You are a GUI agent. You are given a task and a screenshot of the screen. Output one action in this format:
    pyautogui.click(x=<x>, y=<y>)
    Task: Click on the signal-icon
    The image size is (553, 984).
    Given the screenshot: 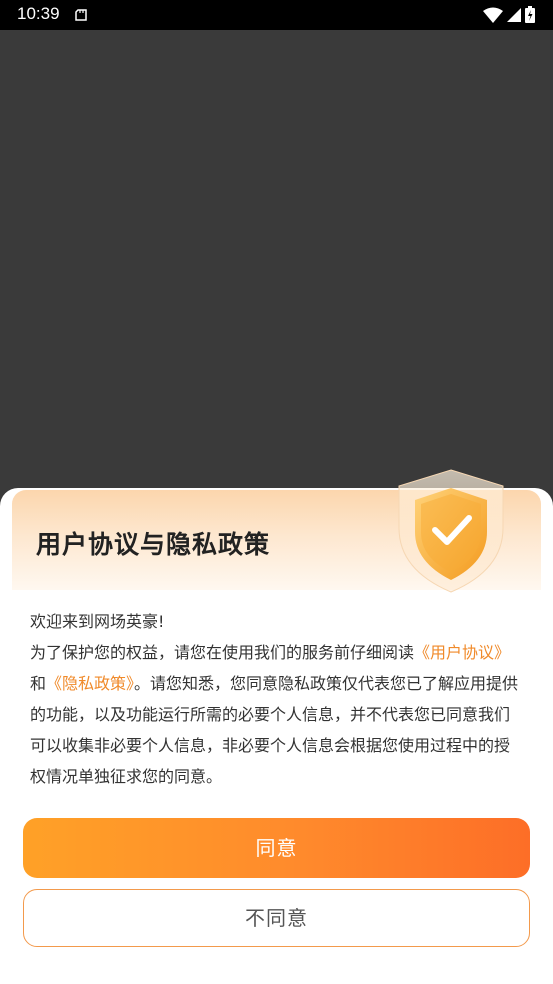 What is the action you would take?
    pyautogui.click(x=514, y=17)
    